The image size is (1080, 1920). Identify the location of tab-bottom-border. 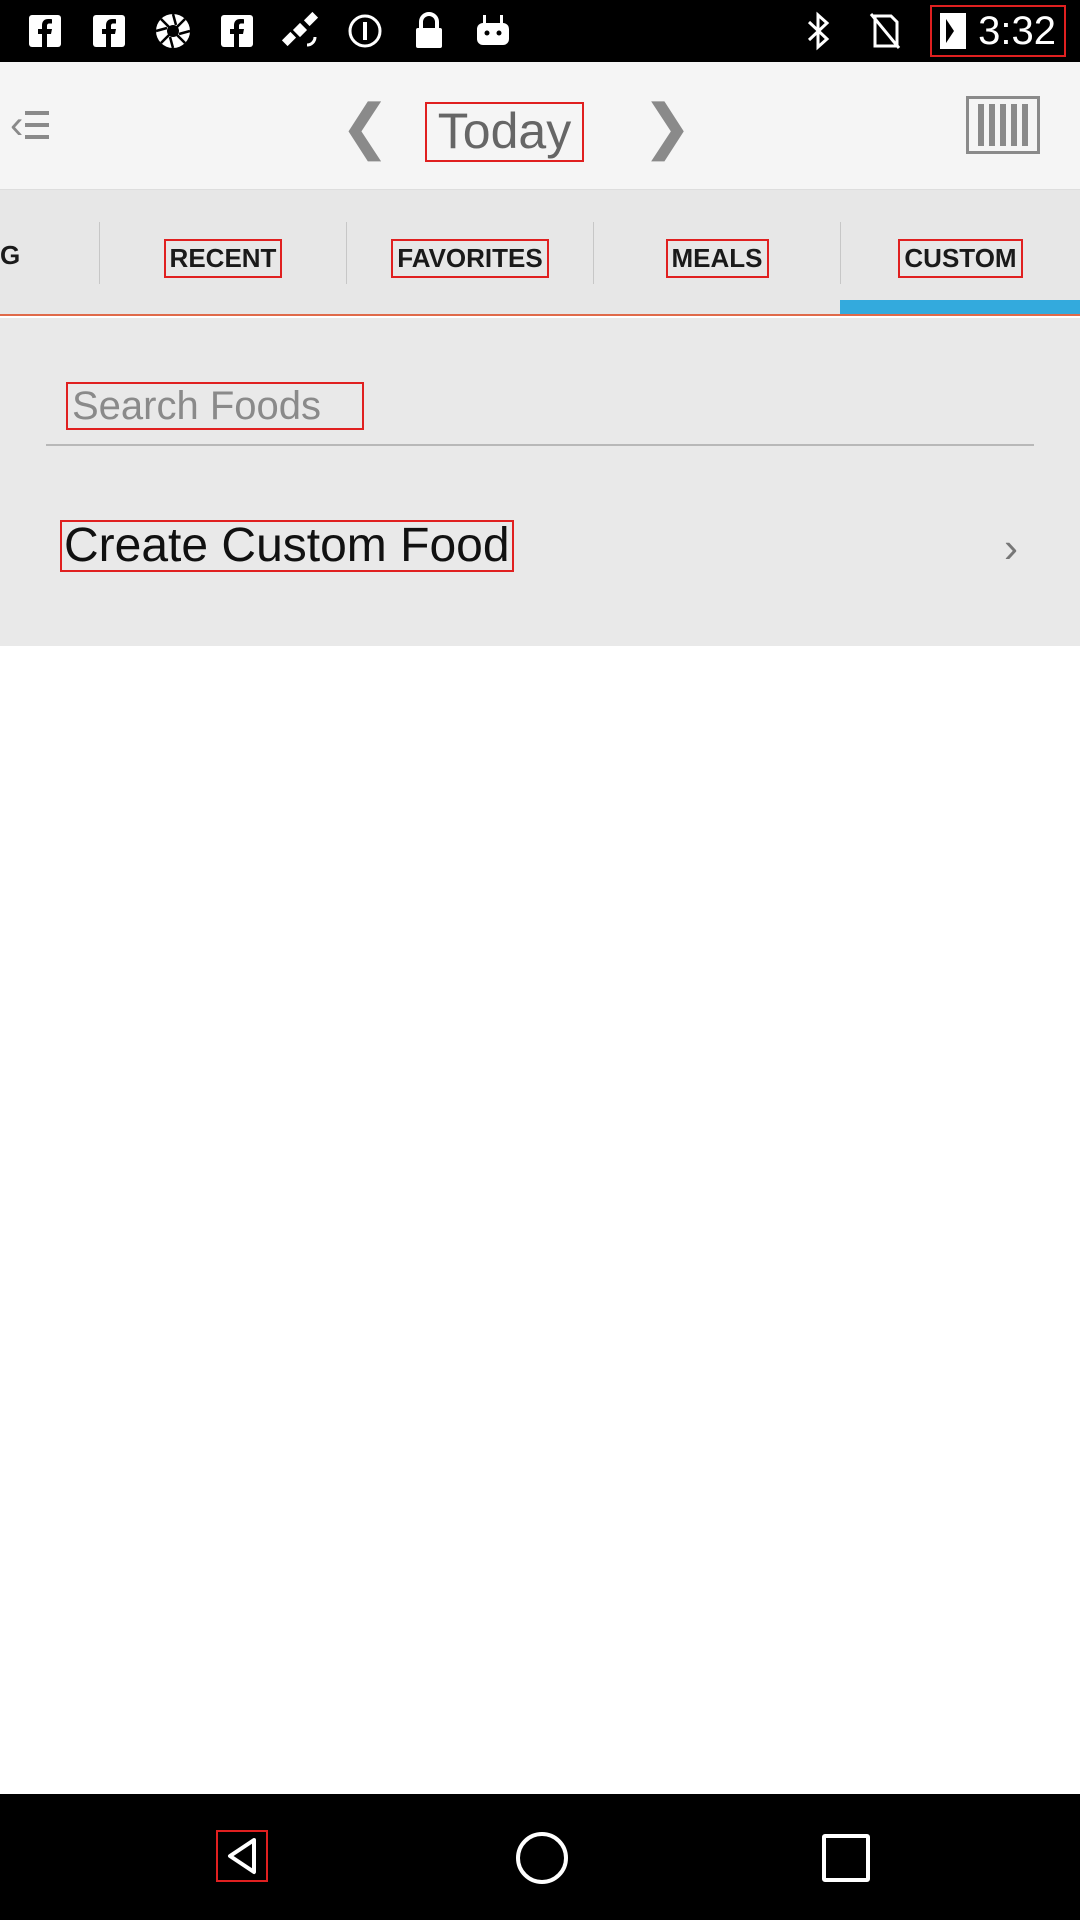
(540, 315).